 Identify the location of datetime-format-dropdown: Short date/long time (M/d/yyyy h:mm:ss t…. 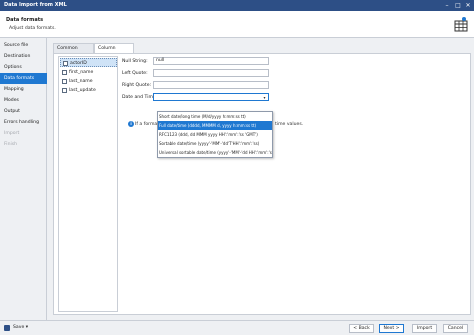
(215, 134).